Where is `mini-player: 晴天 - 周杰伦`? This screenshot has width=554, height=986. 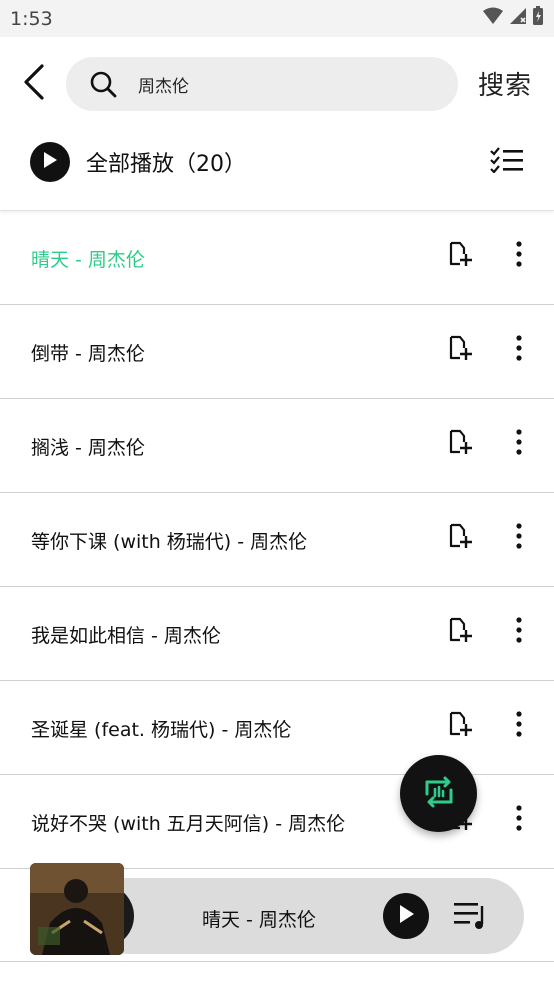 mini-player: 晴天 - 周杰伦 is located at coordinates (277, 909).